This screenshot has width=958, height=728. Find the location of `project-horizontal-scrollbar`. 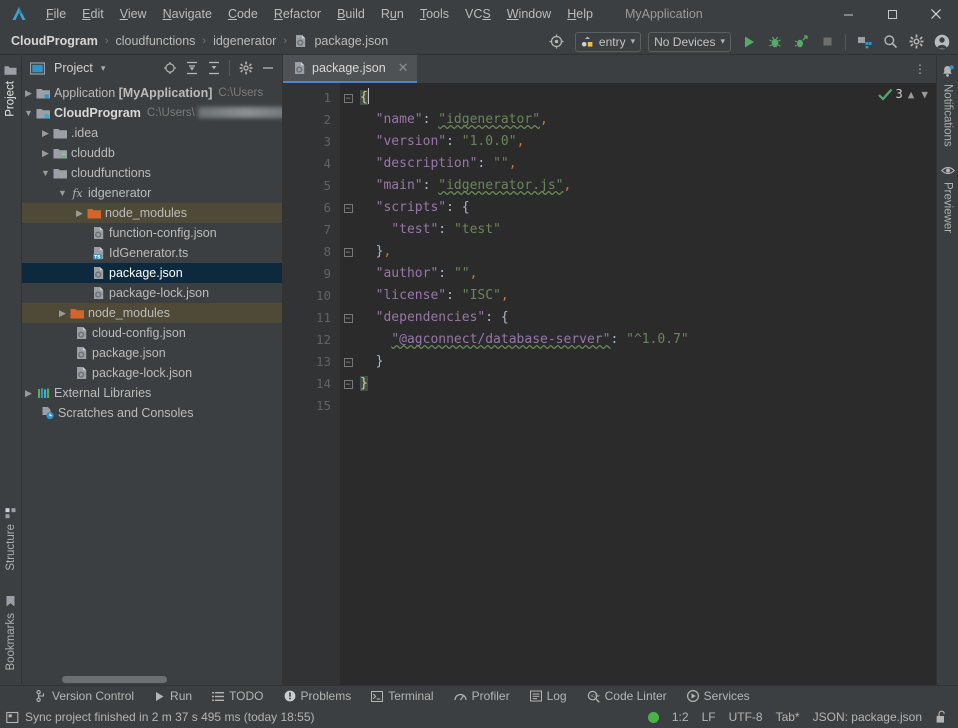

project-horizontal-scrollbar is located at coordinates (152, 679).